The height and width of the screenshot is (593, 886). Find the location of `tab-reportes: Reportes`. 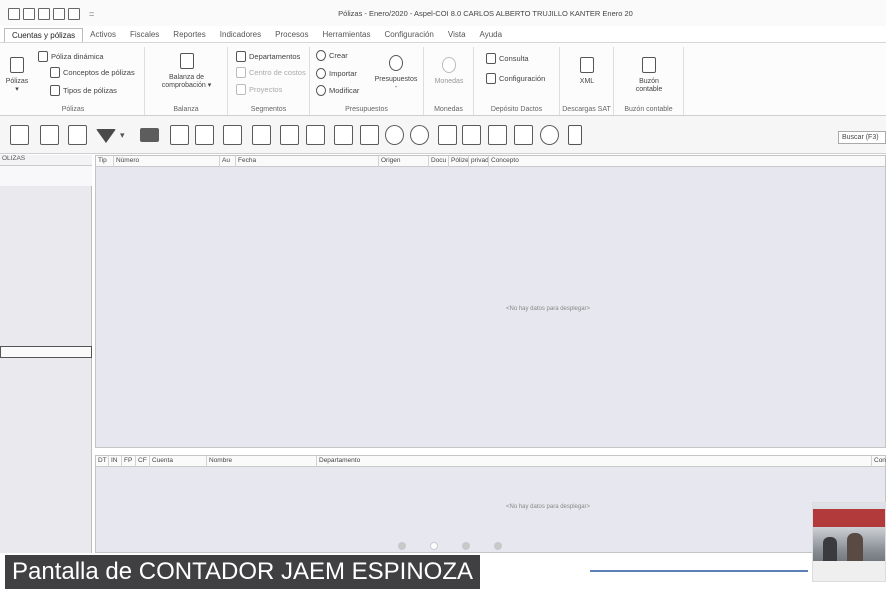

tab-reportes: Reportes is located at coordinates (189, 35).